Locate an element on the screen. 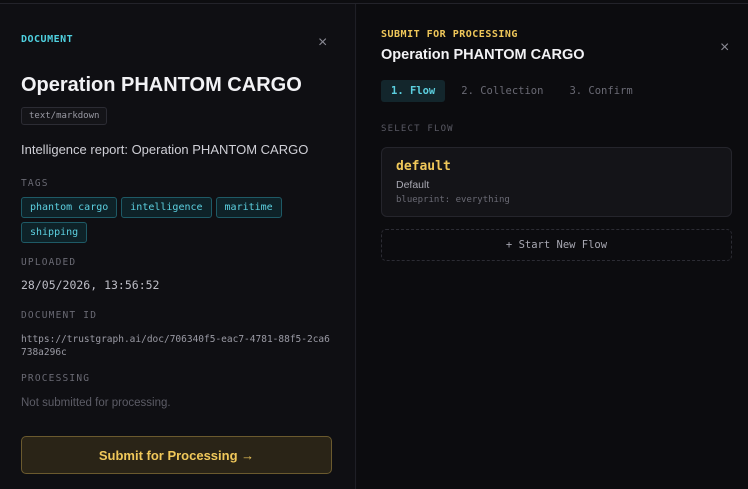 The image size is (748, 489). tag-chip: shipping is located at coordinates (54, 232).